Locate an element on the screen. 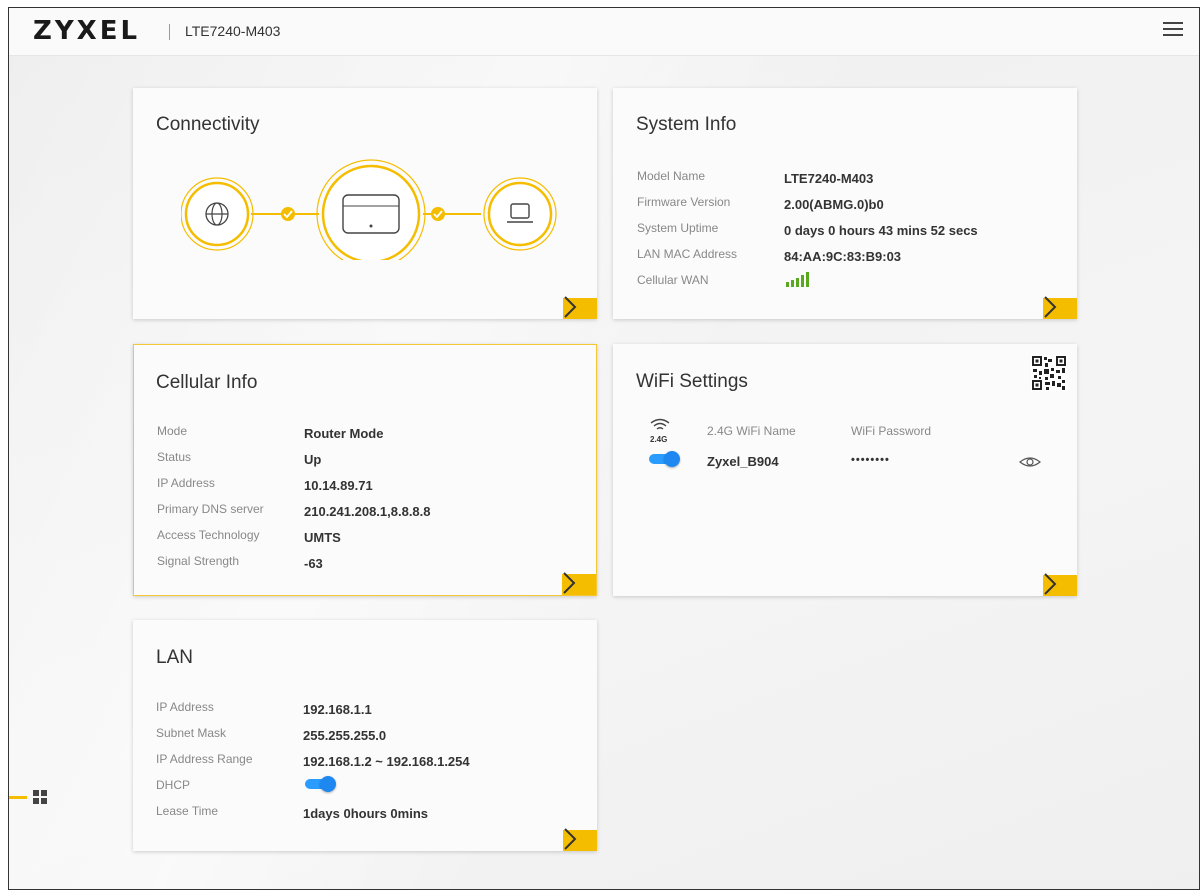 The height and width of the screenshot is (892, 1202). device-model-title: LTE7240-M403 is located at coordinates (233, 31).